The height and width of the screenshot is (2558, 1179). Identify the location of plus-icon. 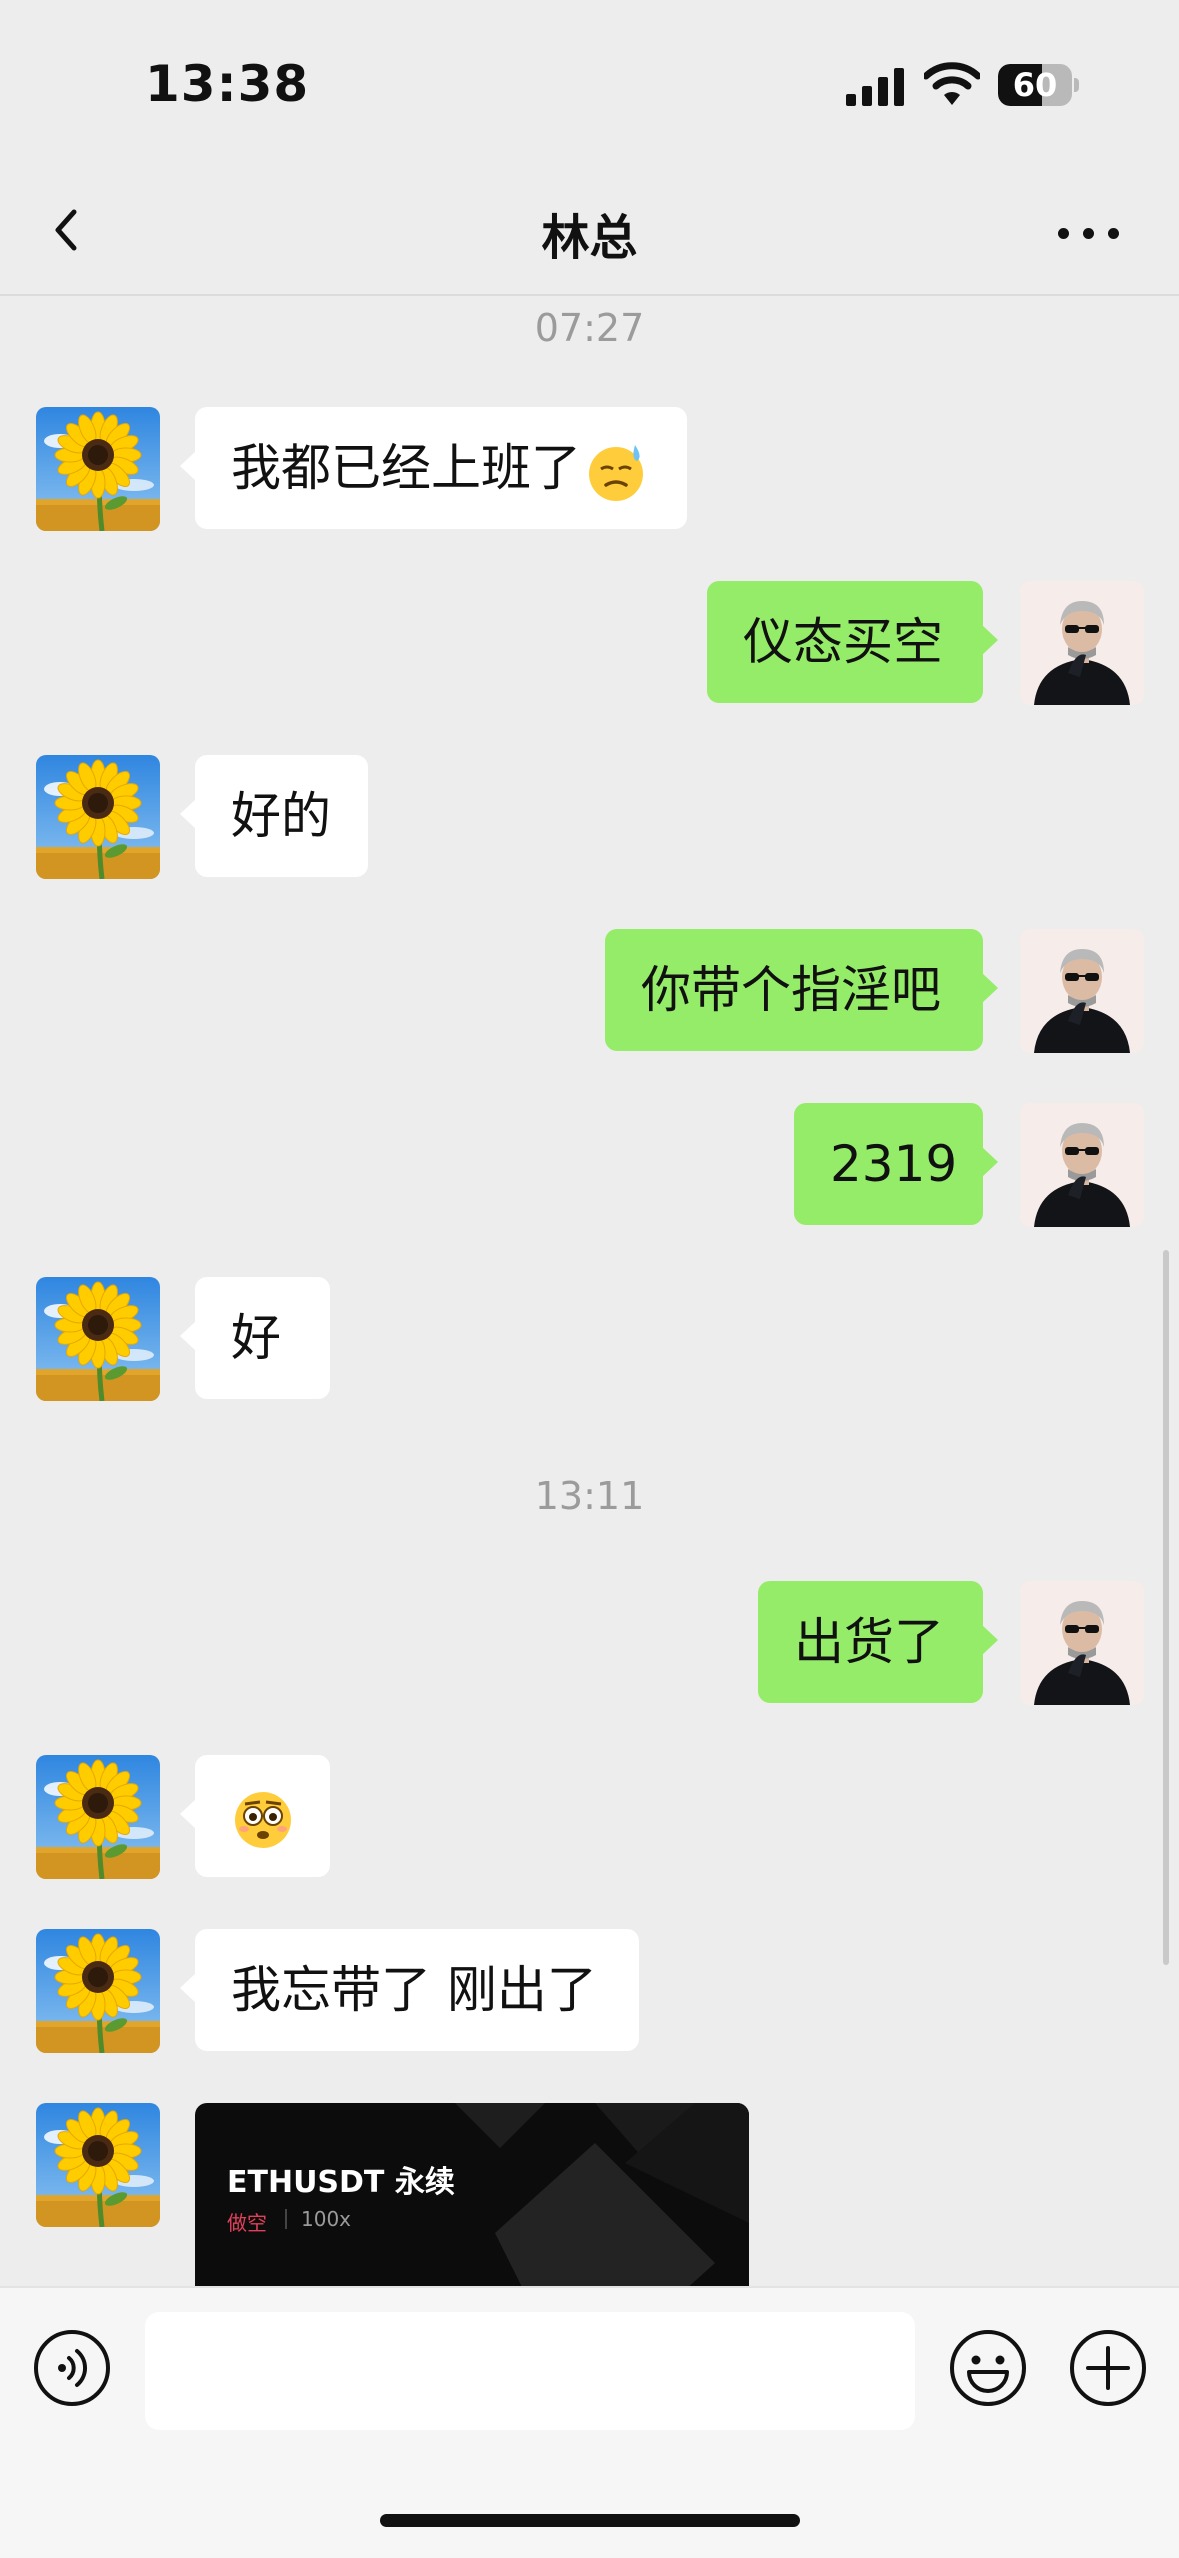
(1108, 2368).